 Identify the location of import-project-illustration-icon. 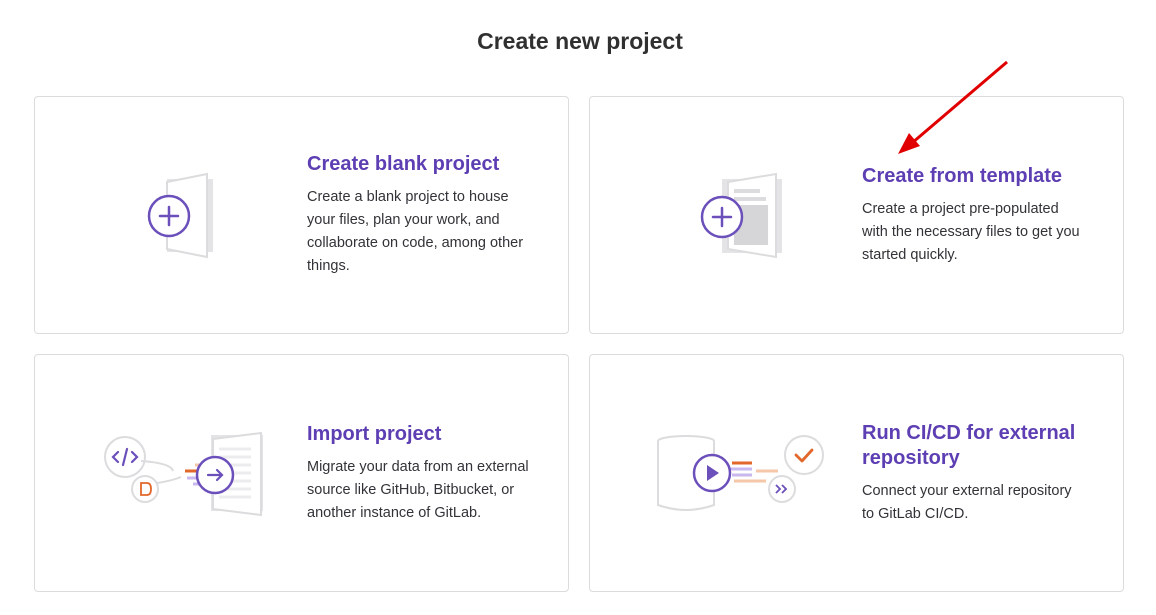
(191, 491).